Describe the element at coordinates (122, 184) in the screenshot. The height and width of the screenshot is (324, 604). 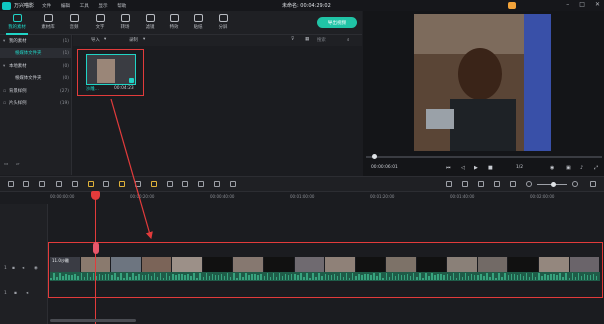
I see `keyframe-icon` at that location.